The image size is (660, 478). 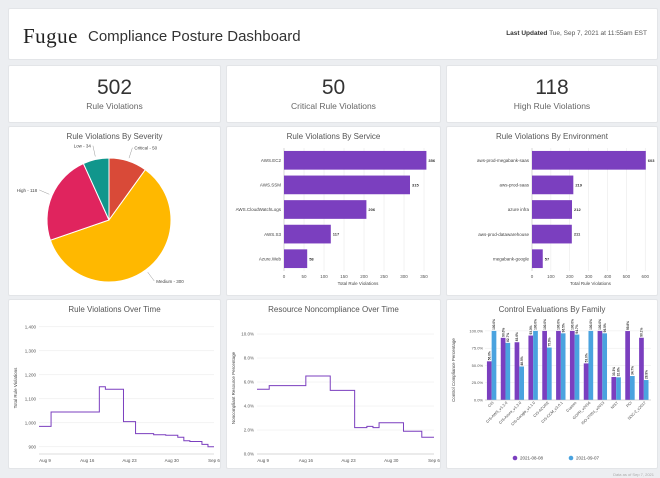 What do you see at coordinates (633, 370) in the screenshot?
I see `bar-data-label: 34.7%` at bounding box center [633, 370].